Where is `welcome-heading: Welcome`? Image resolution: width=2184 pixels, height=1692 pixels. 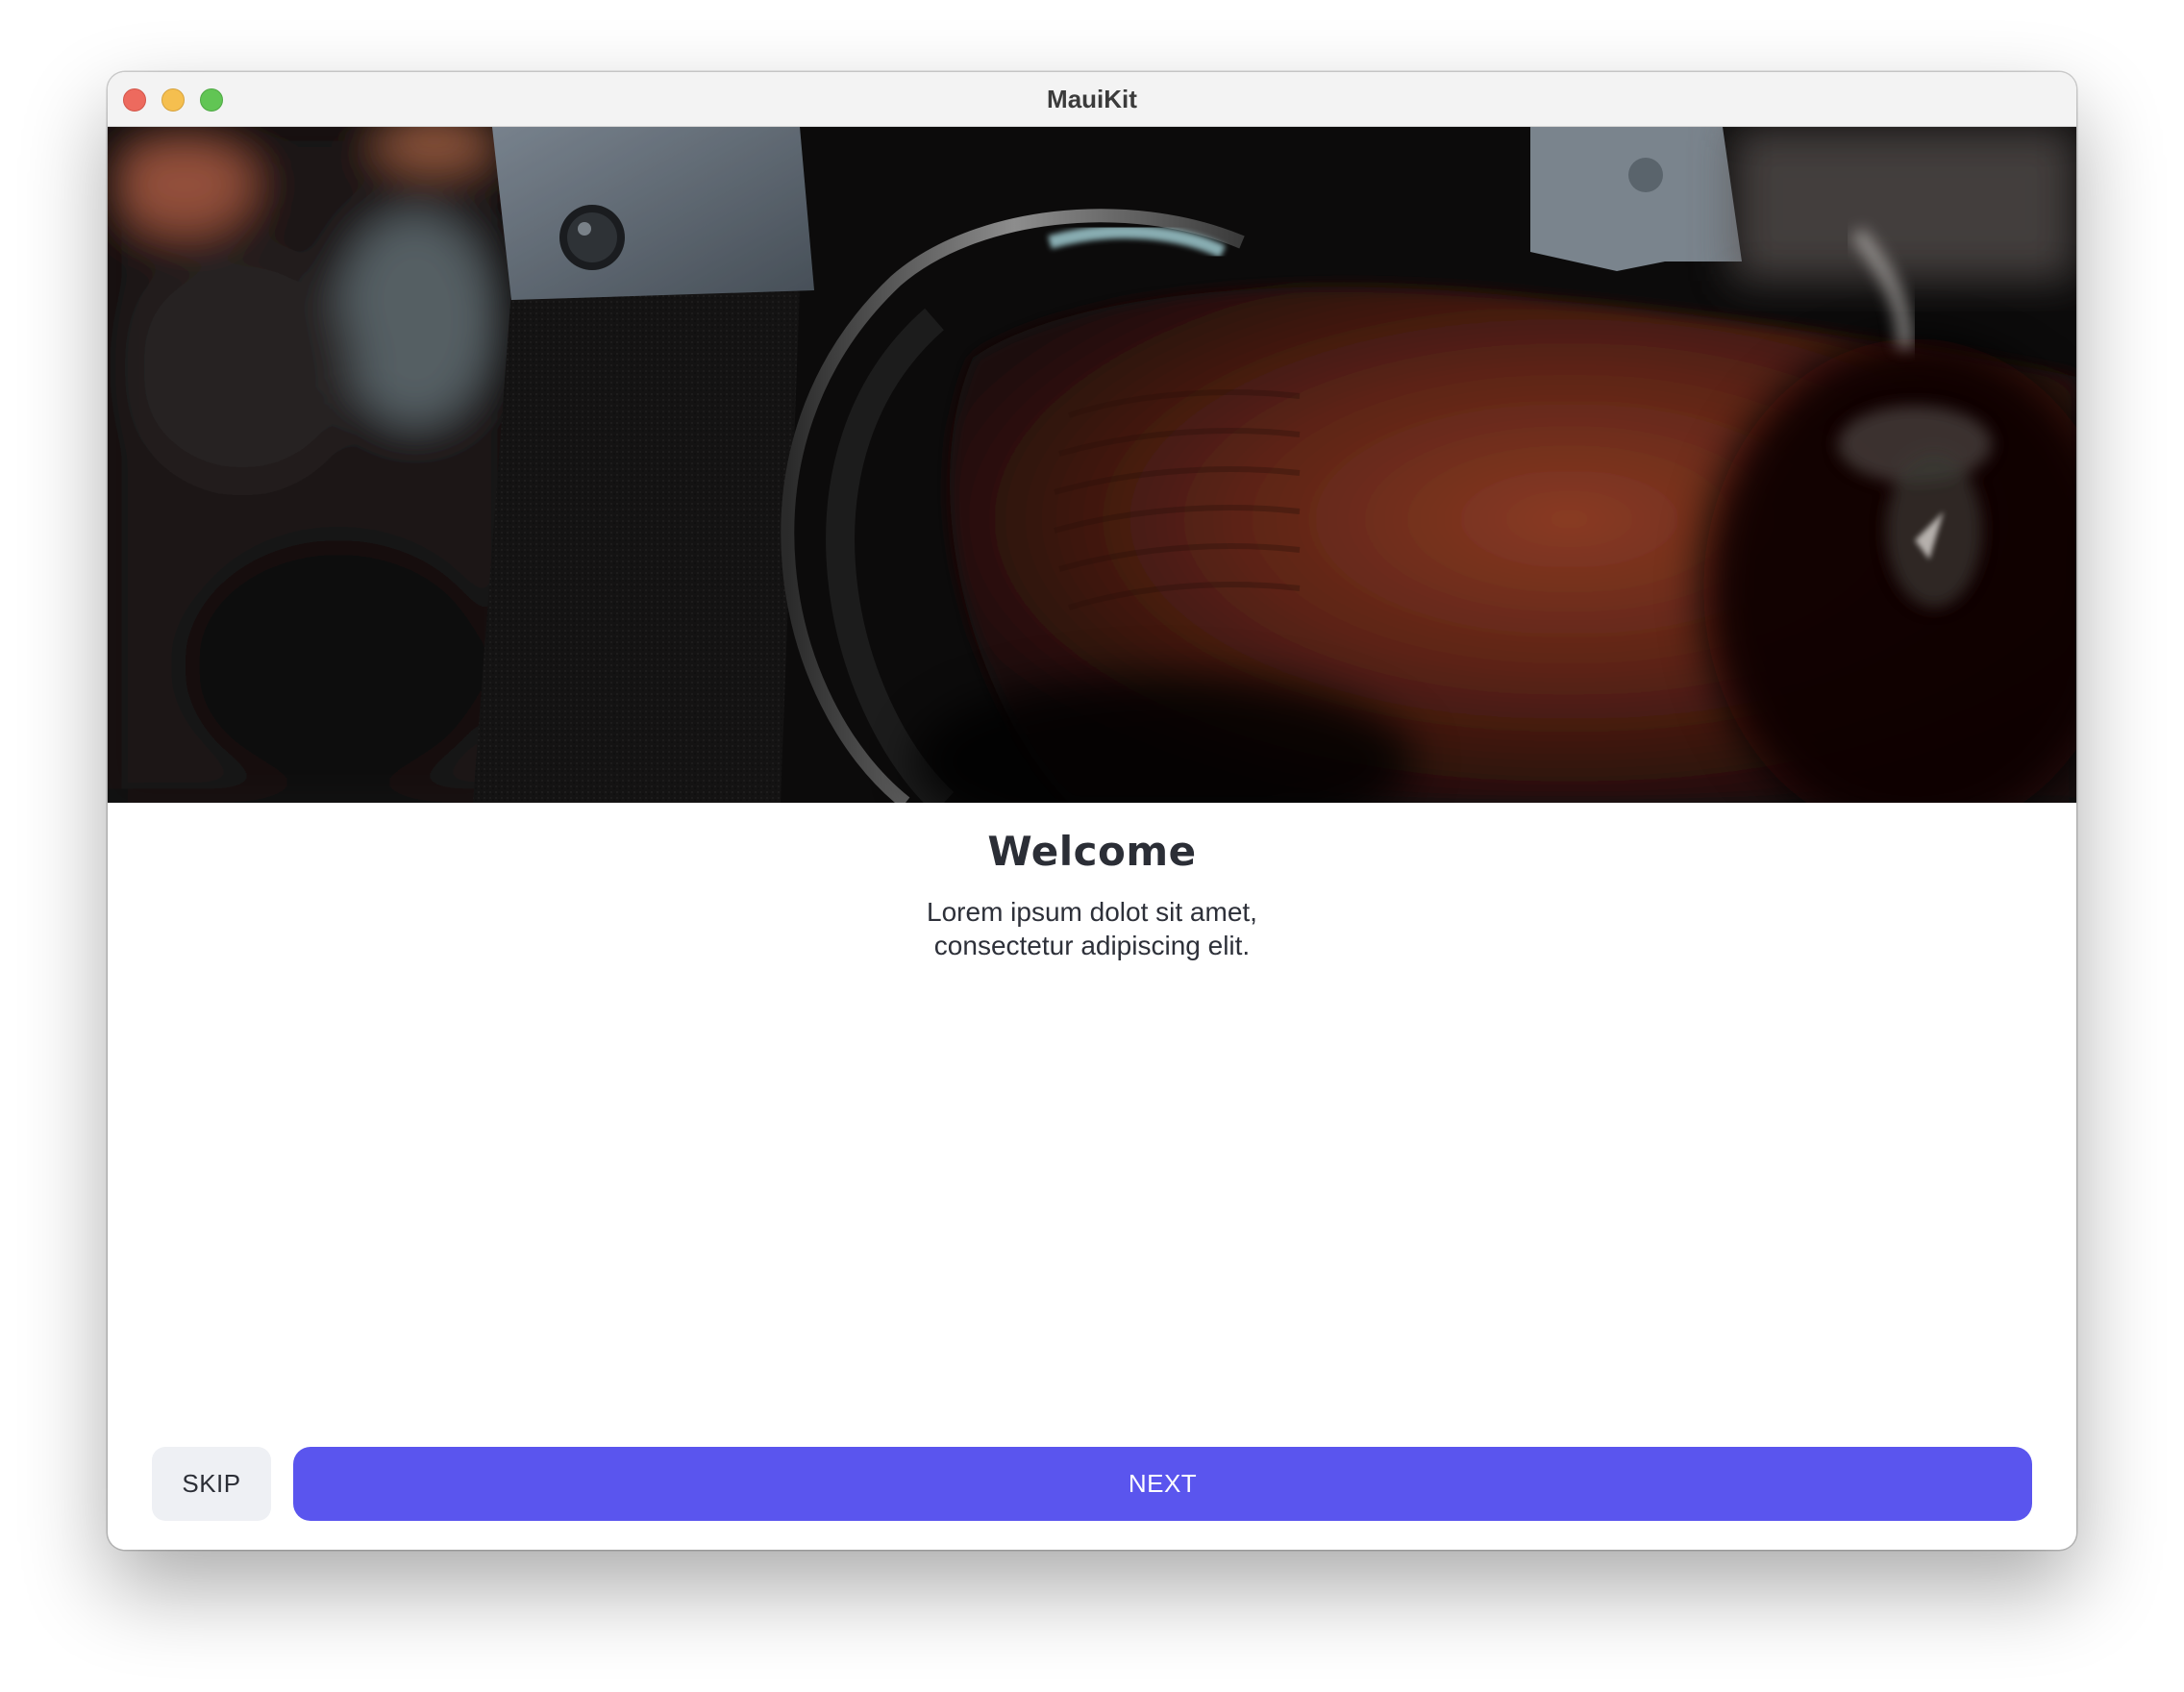
welcome-heading: Welcome is located at coordinates (1092, 851).